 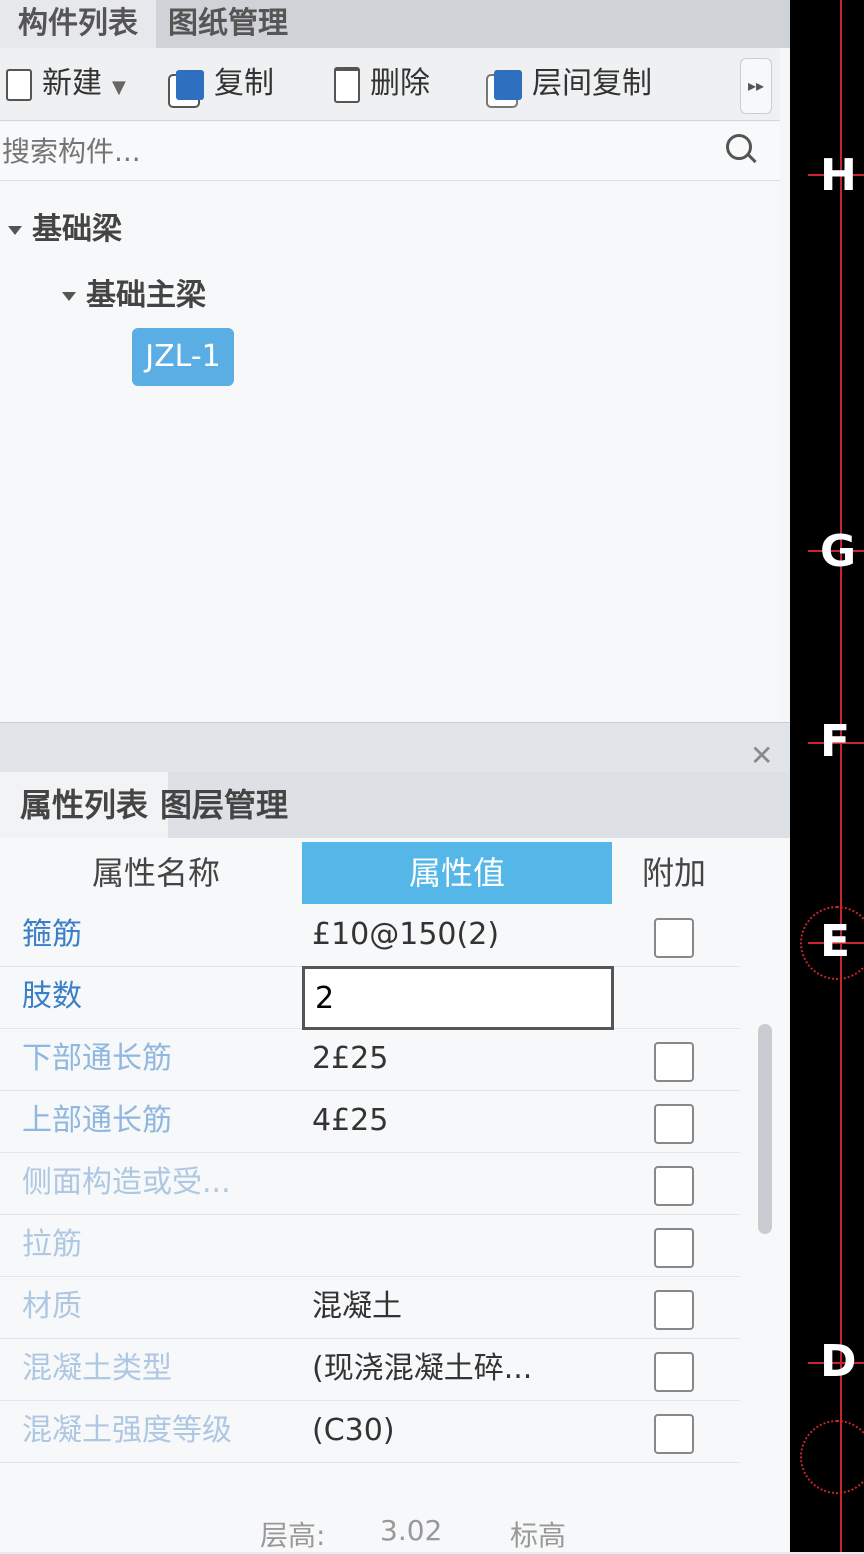 What do you see at coordinates (838, 1361) in the screenshot?
I see `axis-label-d: D` at bounding box center [838, 1361].